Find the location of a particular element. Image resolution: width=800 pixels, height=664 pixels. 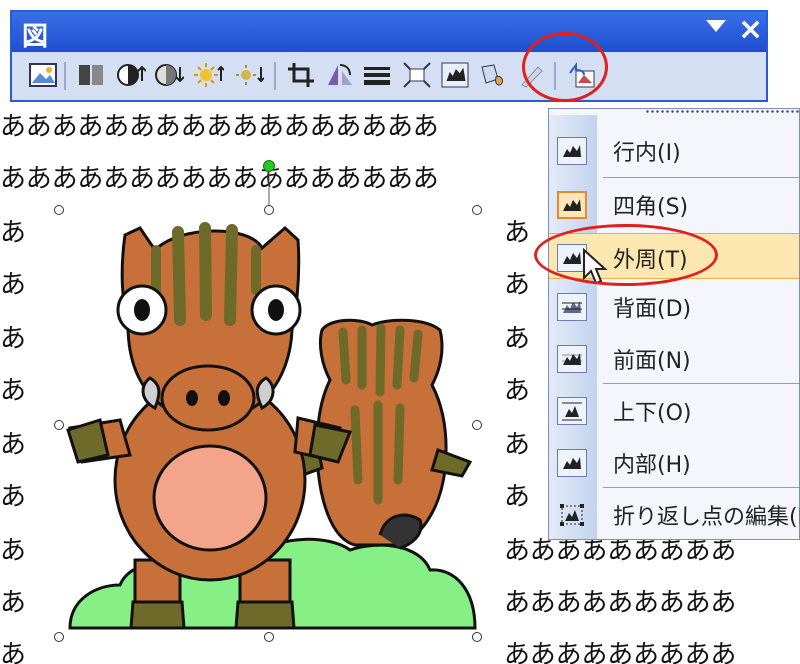

close-button: × is located at coordinates (750, 29).